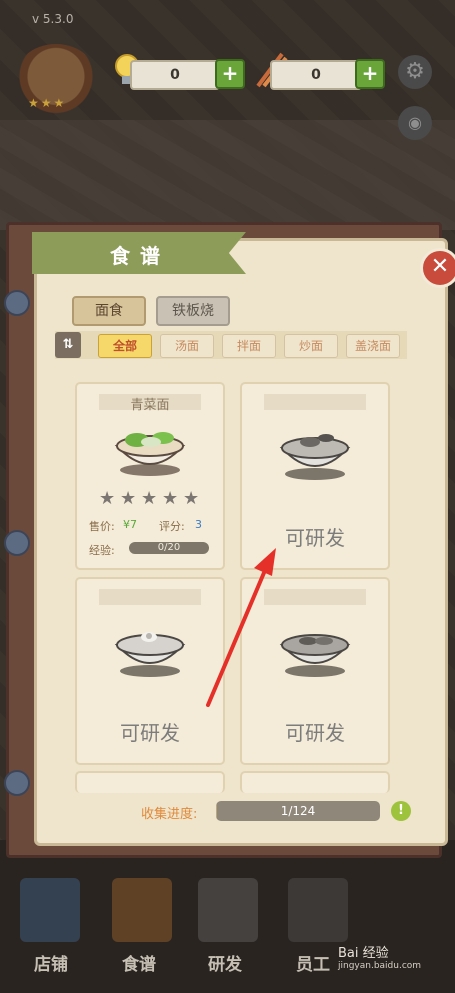  I want to click on collection-progress-bar: 1/124, so click(298, 811).